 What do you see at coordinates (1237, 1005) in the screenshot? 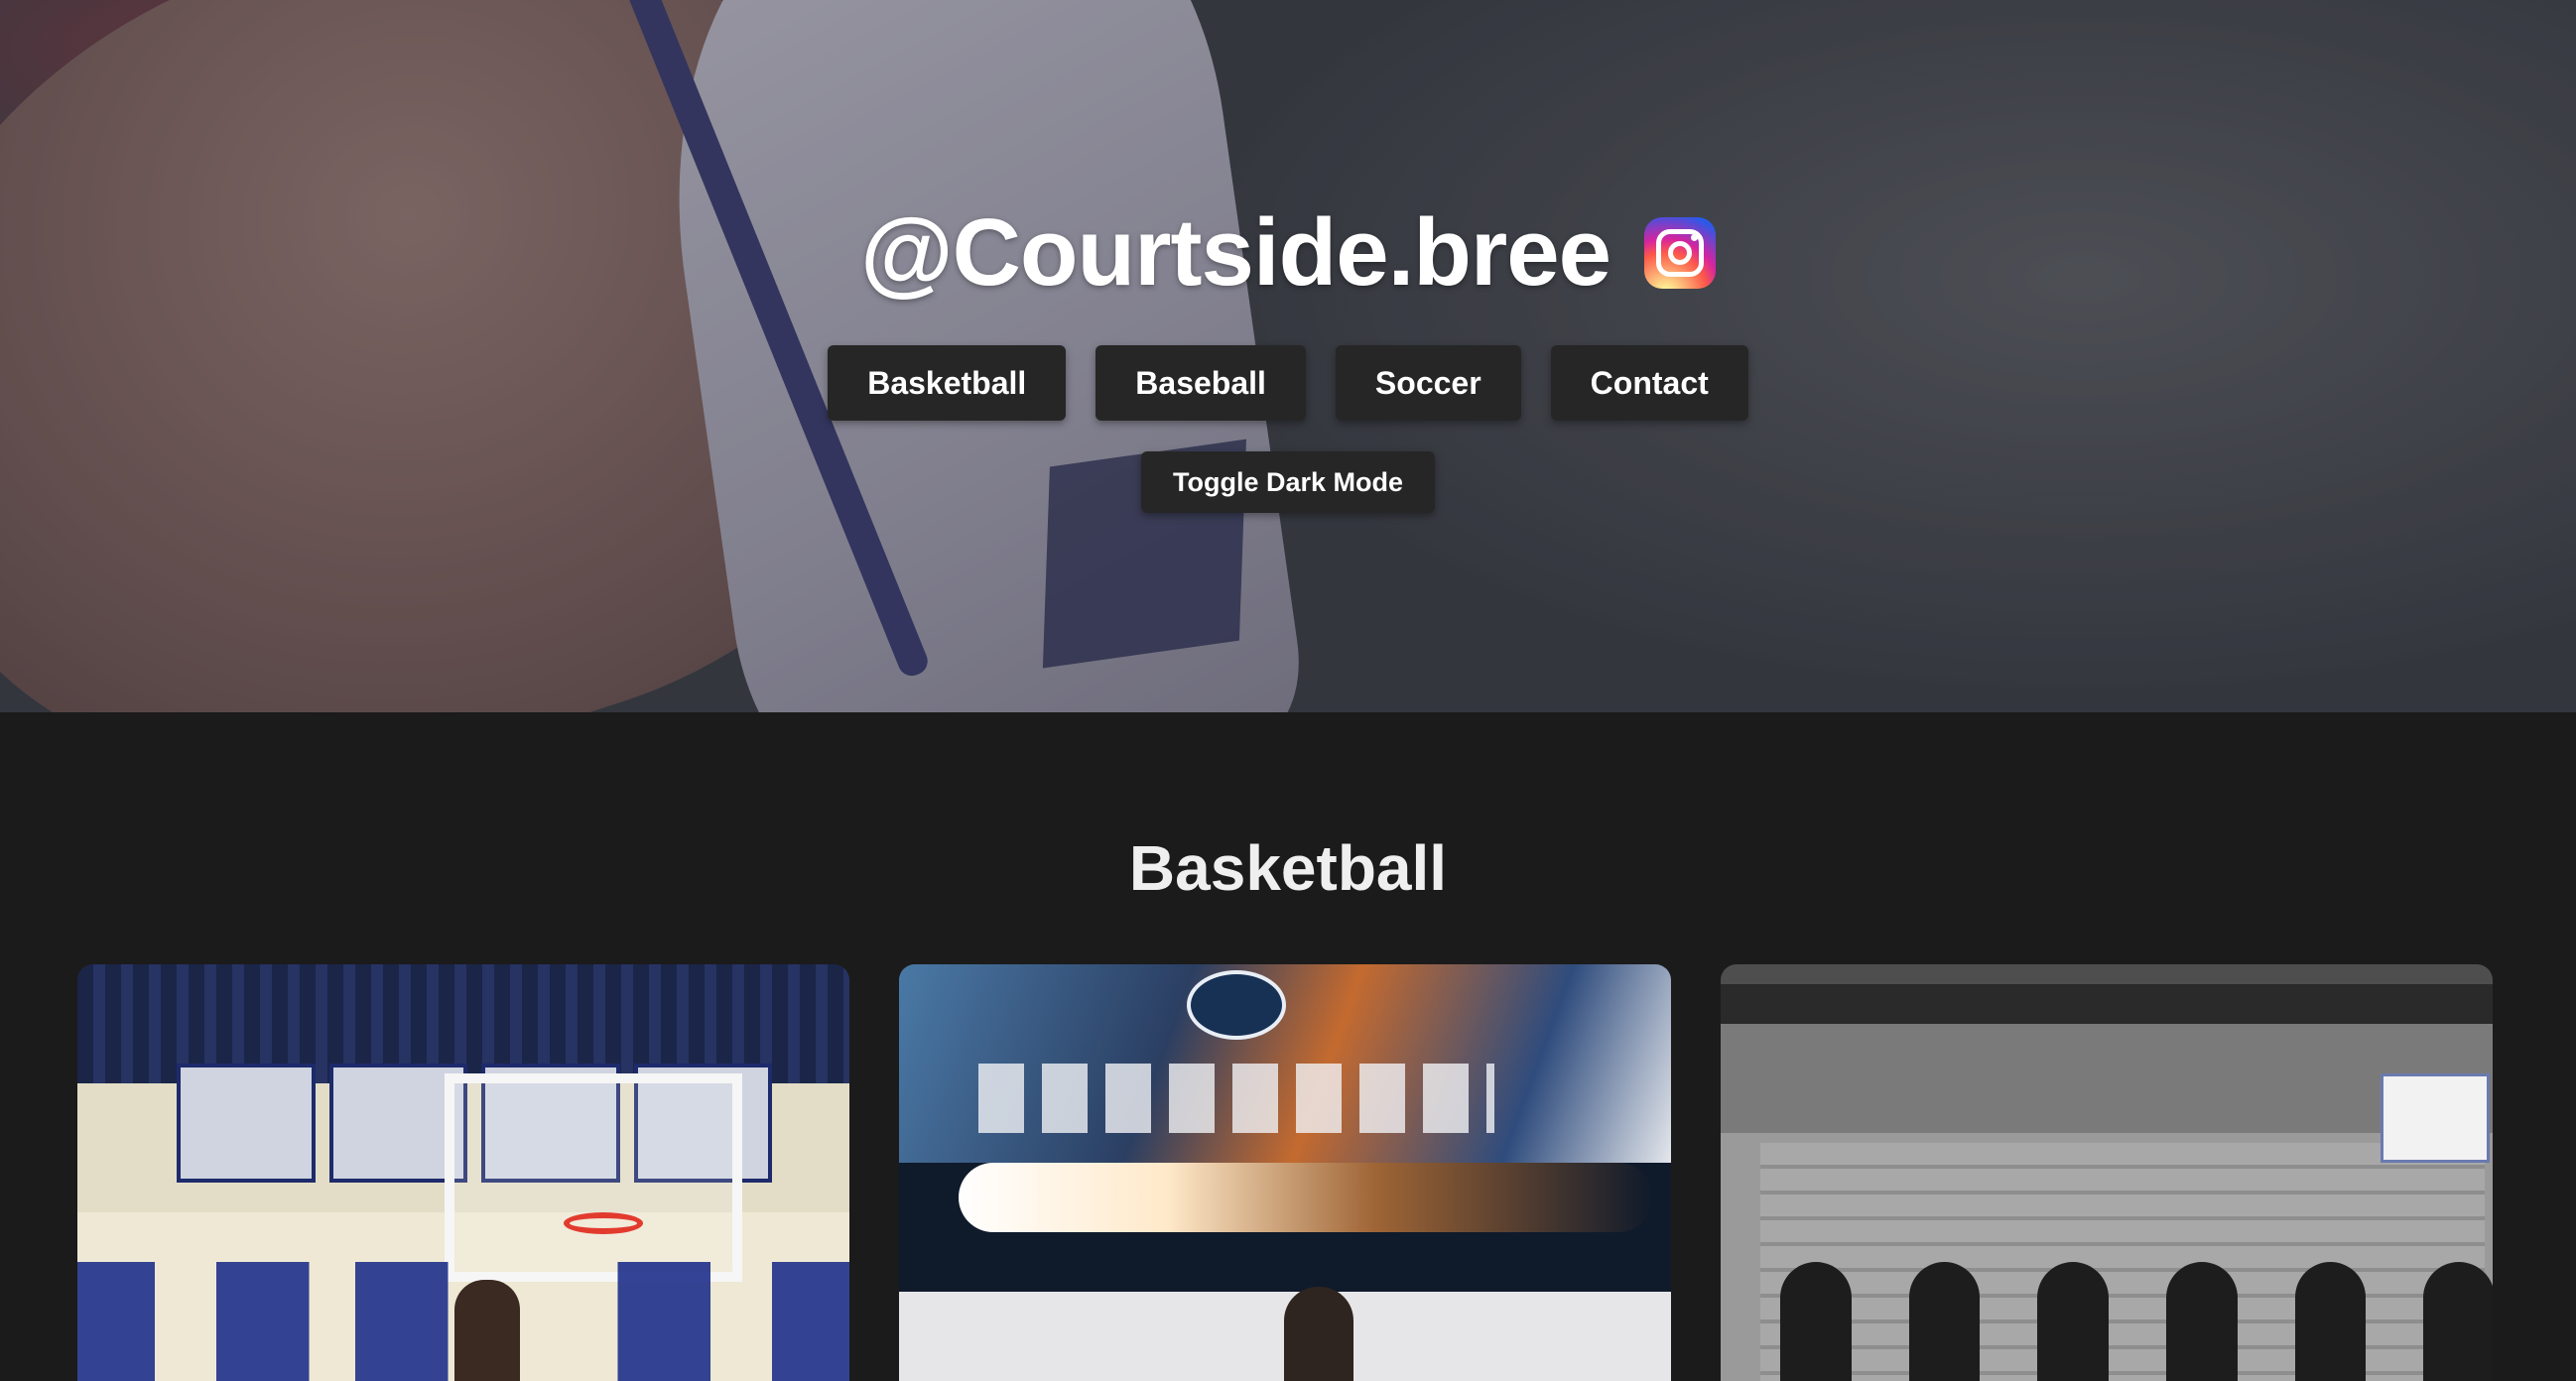
I see `photo-logo` at bounding box center [1237, 1005].